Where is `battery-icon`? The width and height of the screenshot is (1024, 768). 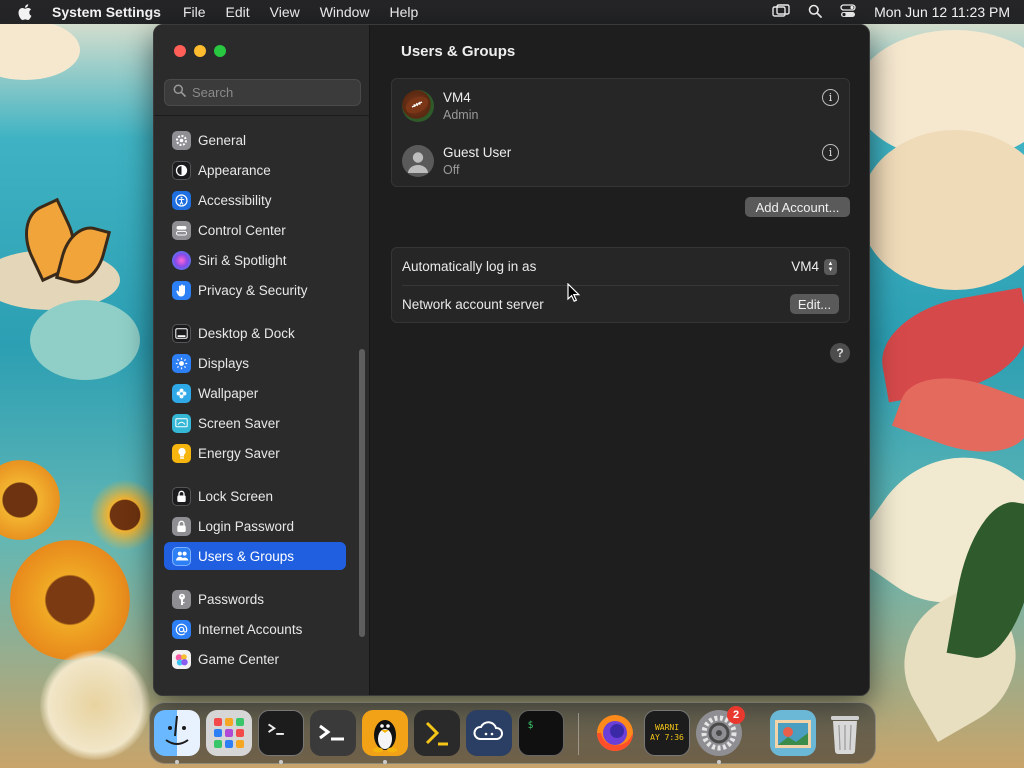
battery-icon is located at coordinates (181, 453).